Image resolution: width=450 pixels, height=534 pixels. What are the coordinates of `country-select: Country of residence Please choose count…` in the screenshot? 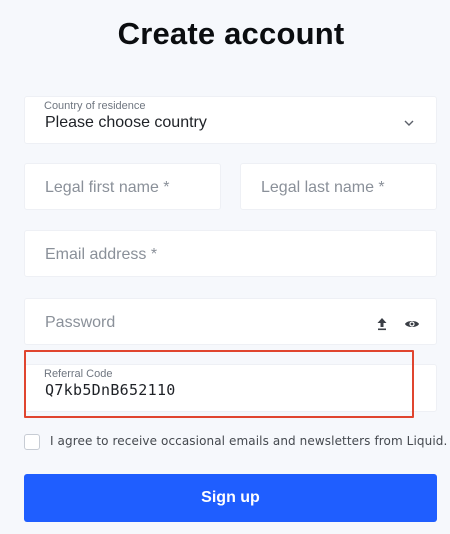 It's located at (230, 120).